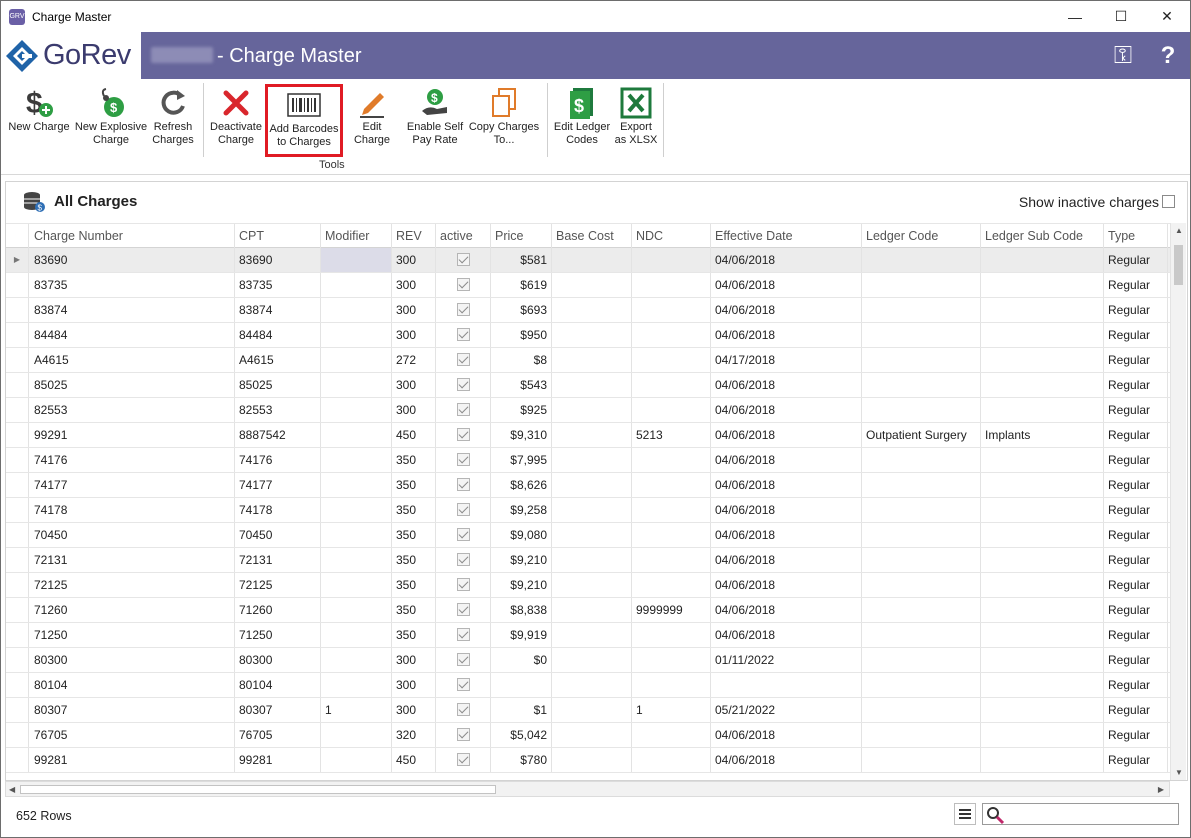 The image size is (1191, 838). I want to click on cell-ndc: 9999999, so click(671, 610).